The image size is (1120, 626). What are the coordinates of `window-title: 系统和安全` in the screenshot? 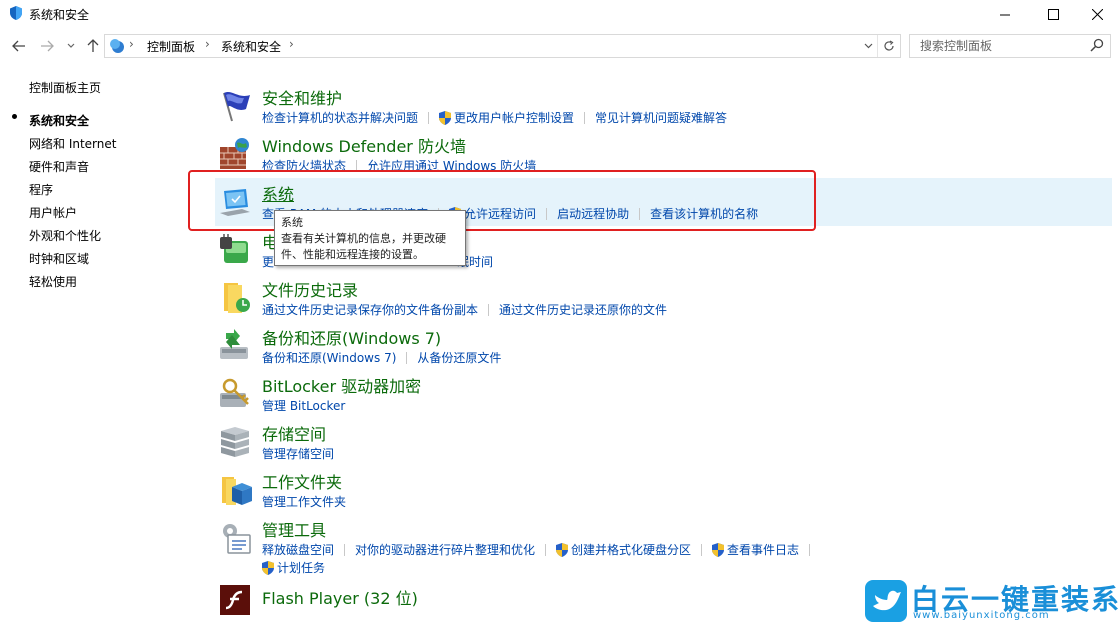 It's located at (59, 15).